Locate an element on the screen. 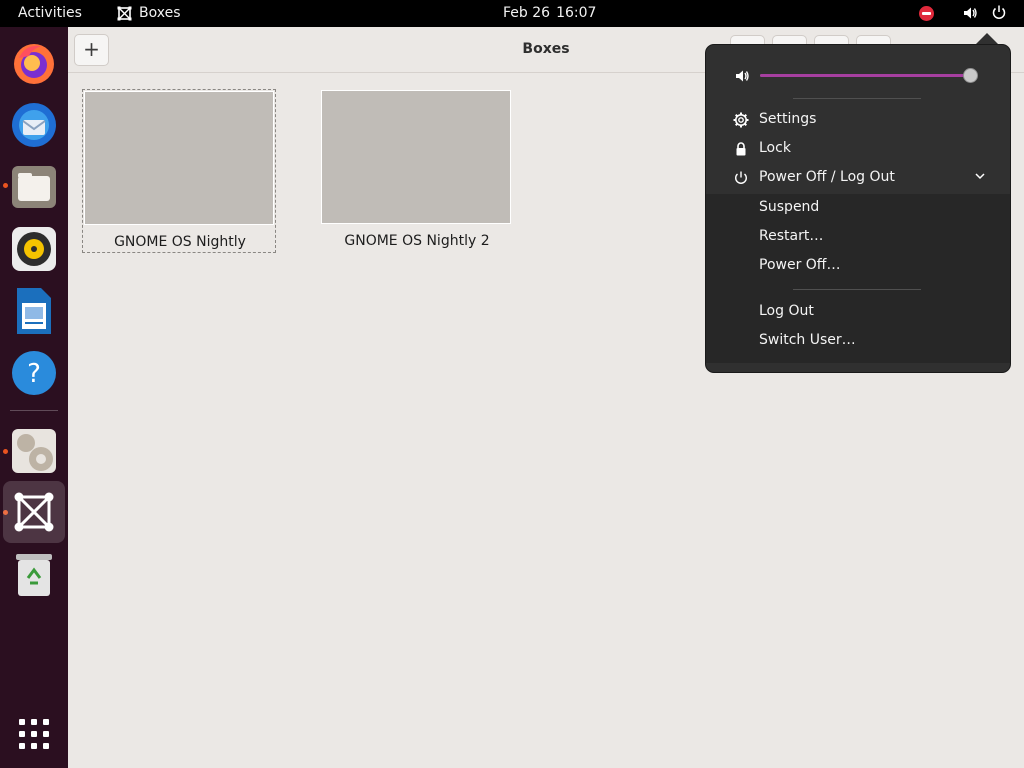 This screenshot has width=1024, height=768. firefox-icon is located at coordinates (34, 64).